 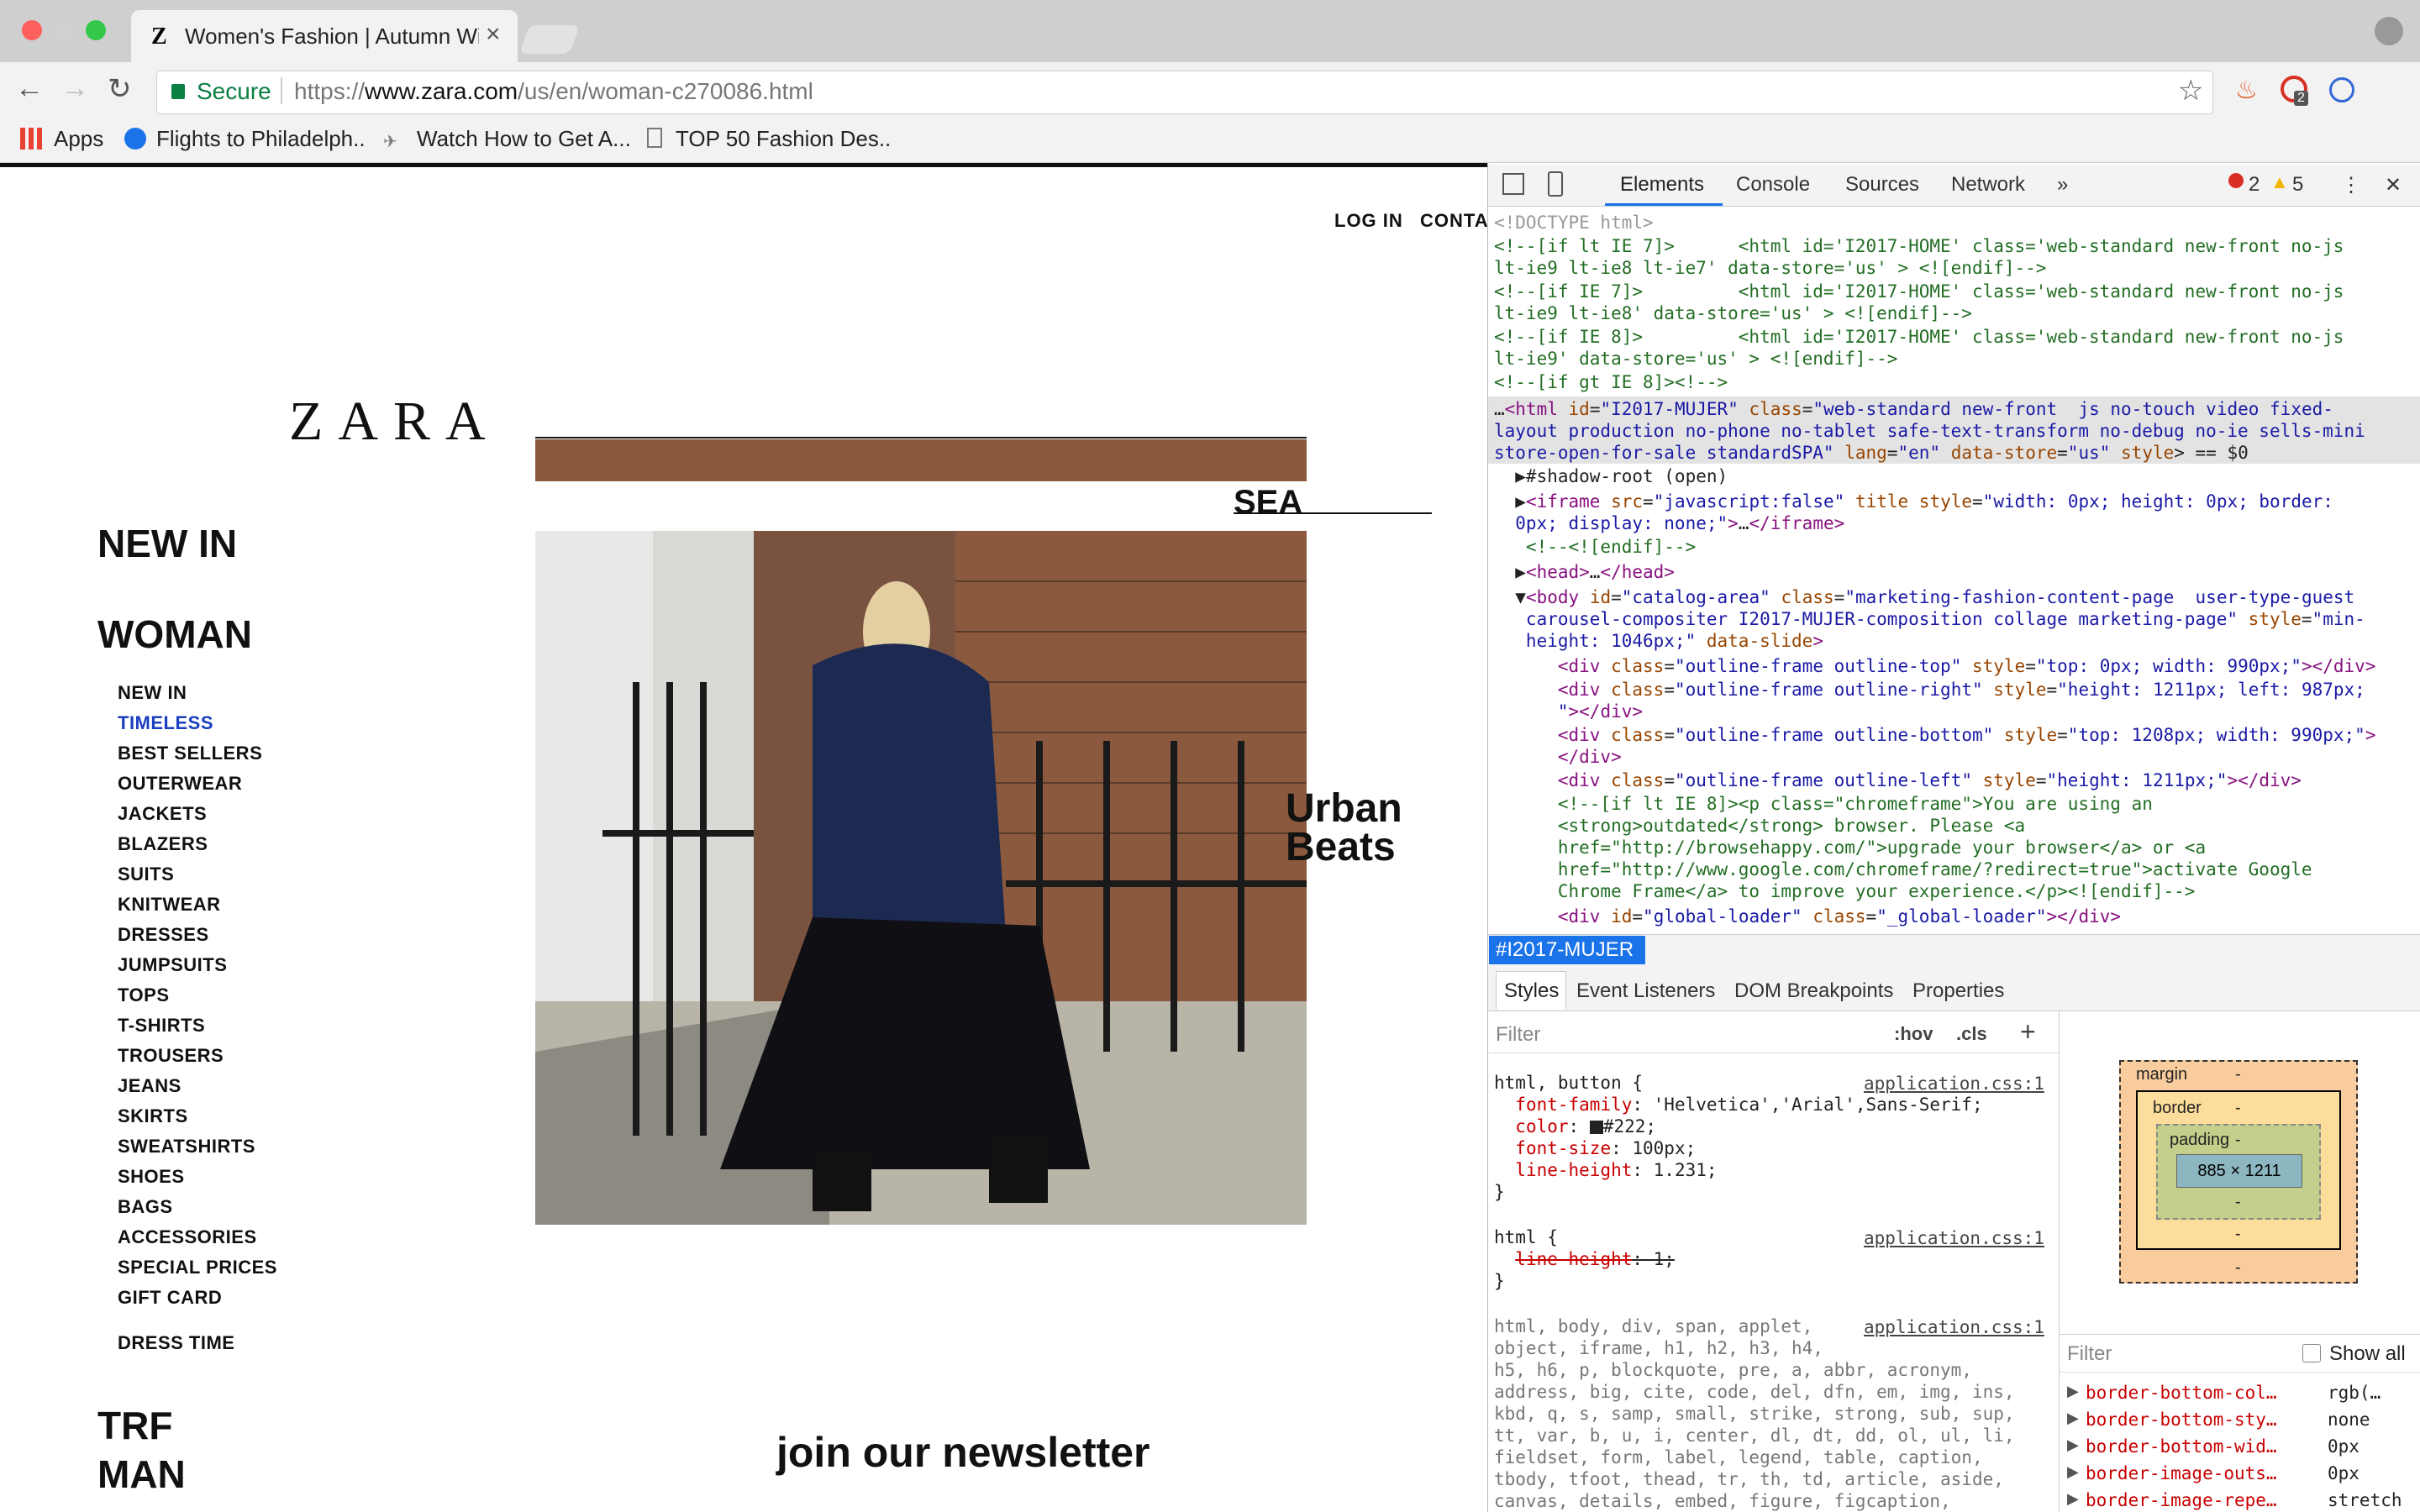 I want to click on category-link-suits: SUITS, so click(x=146, y=874).